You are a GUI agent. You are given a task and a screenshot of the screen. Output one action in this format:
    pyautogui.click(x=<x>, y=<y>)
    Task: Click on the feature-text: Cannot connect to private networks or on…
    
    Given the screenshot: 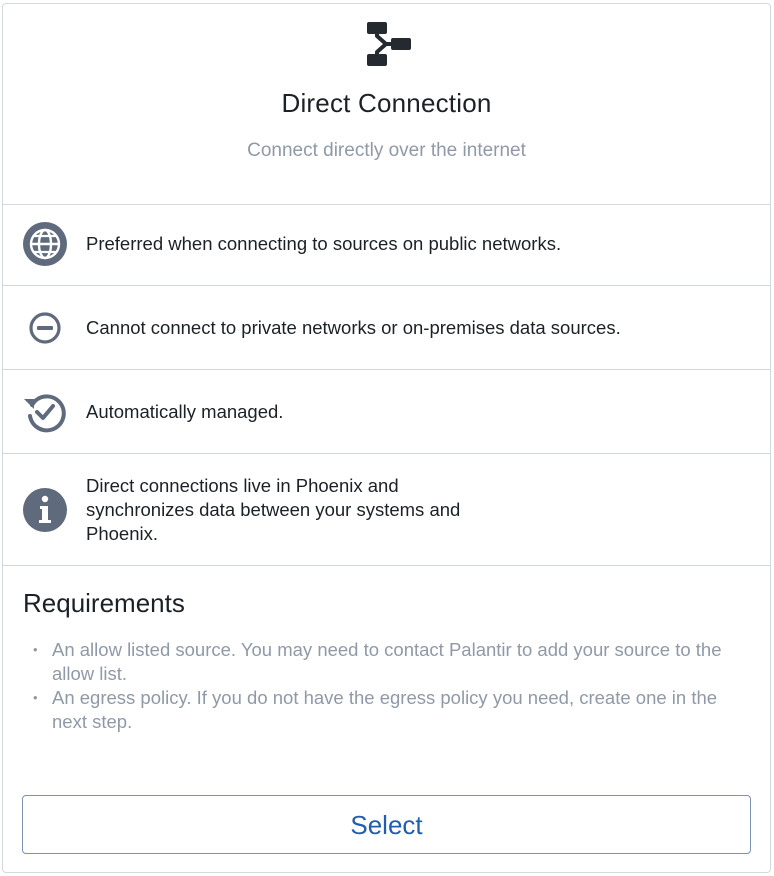 What is the action you would take?
    pyautogui.click(x=353, y=327)
    